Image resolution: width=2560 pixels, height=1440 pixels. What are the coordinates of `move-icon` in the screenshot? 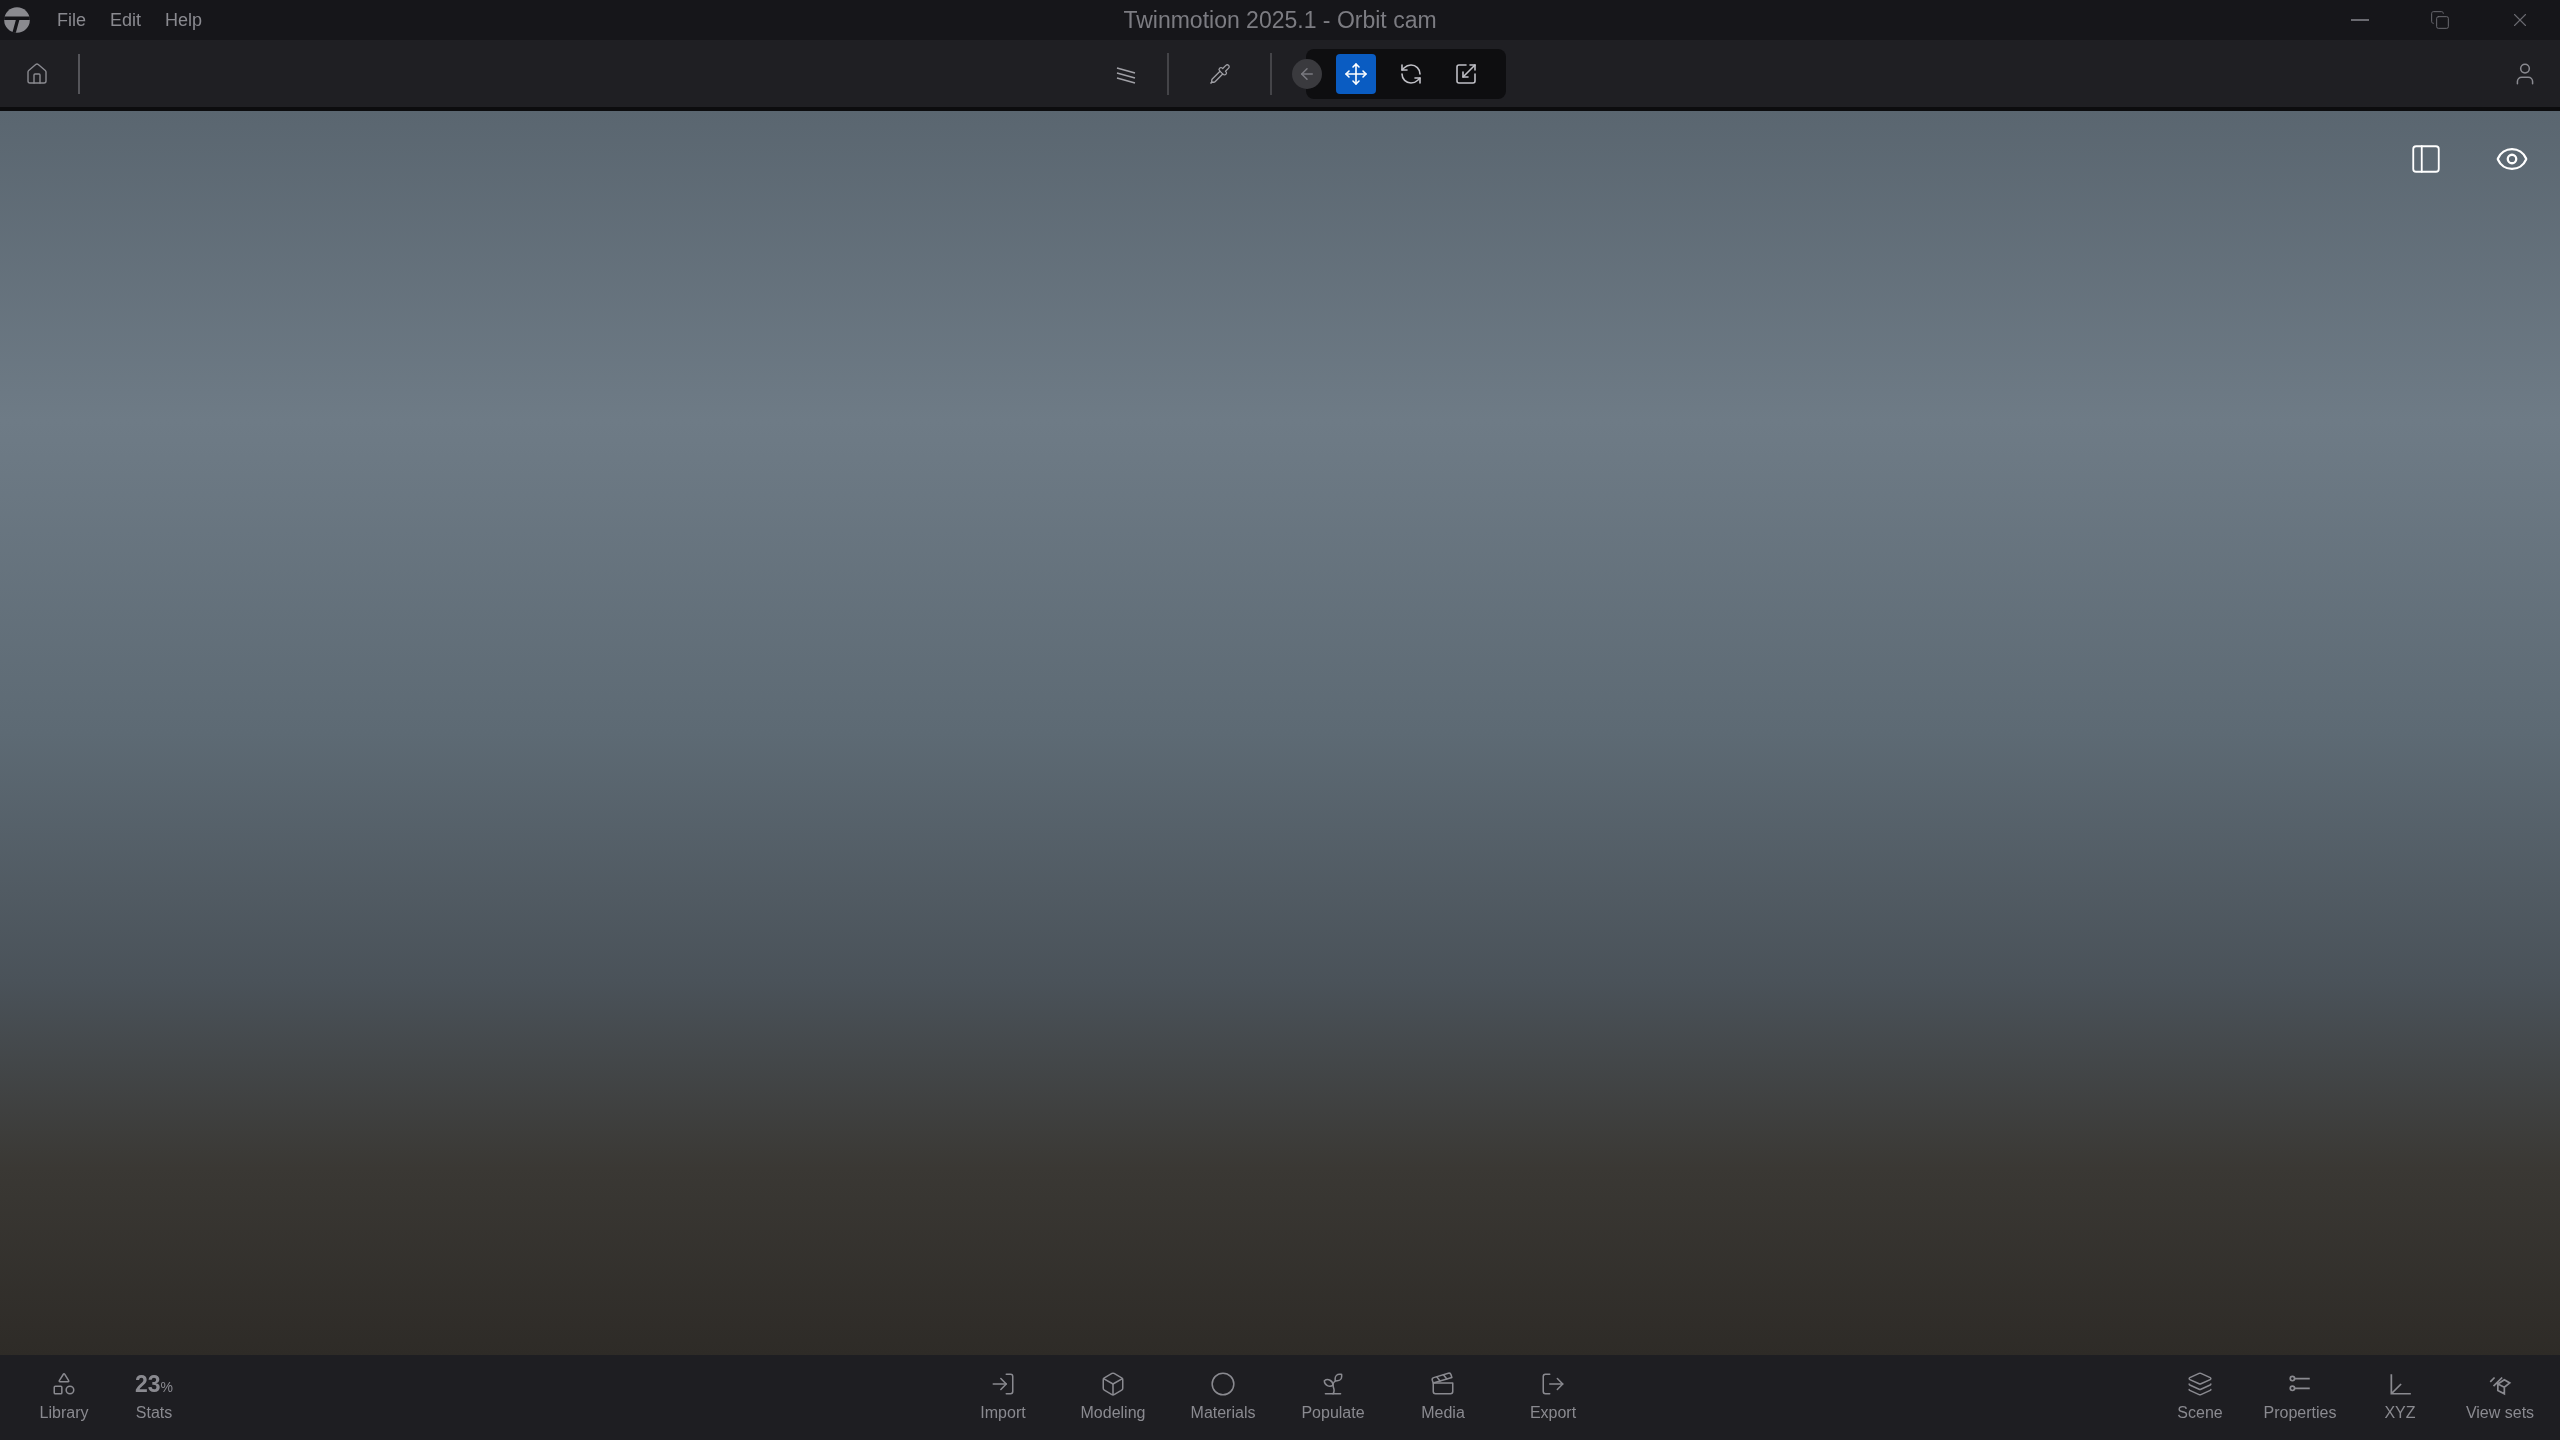 It's located at (1356, 73).